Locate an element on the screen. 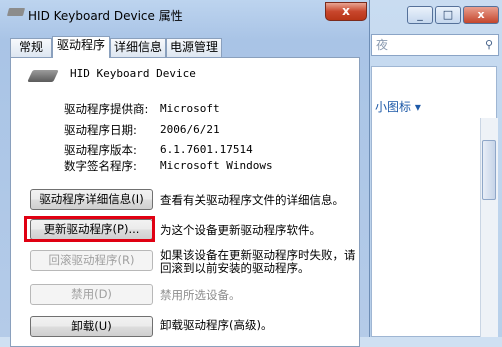 Image resolution: width=502 pixels, height=347 pixels. maximize-button: □ is located at coordinates (448, 15).